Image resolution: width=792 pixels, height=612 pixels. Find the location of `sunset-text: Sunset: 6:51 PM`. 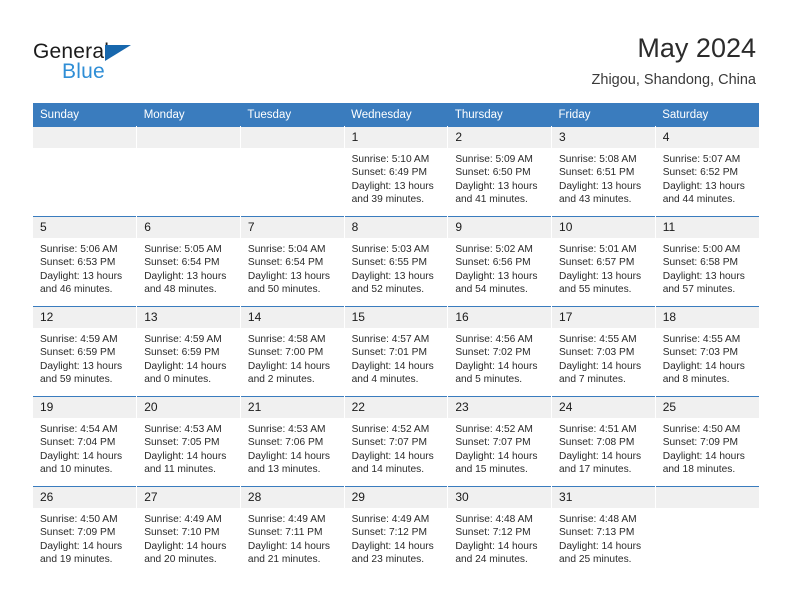

sunset-text: Sunset: 6:51 PM is located at coordinates (597, 173).